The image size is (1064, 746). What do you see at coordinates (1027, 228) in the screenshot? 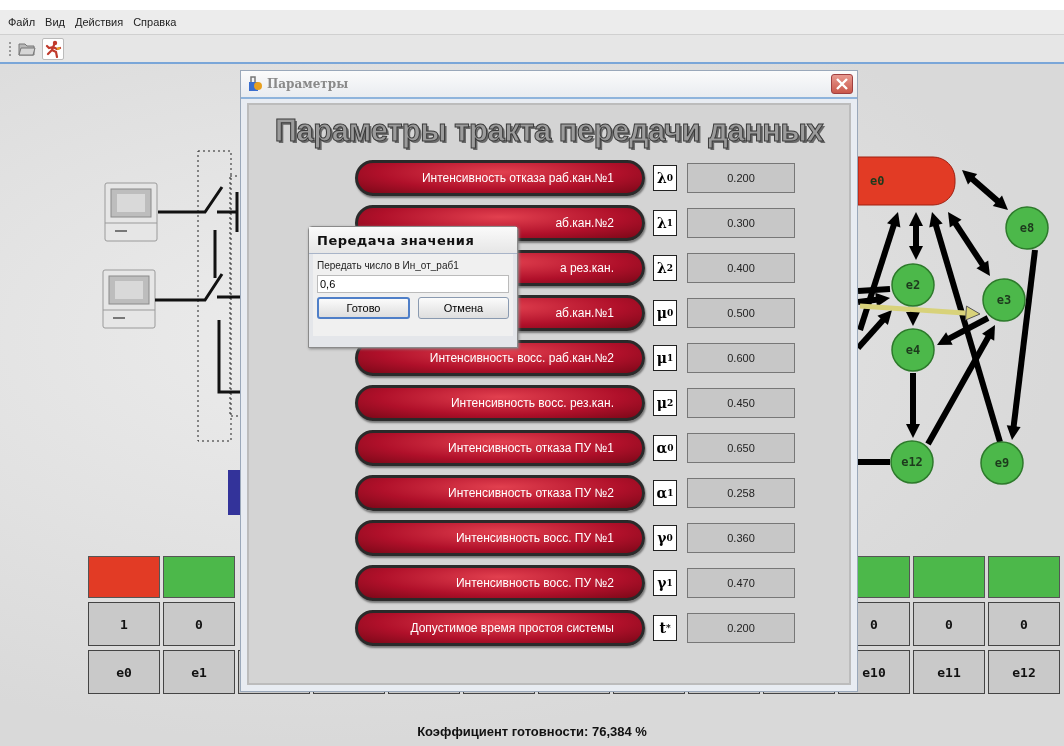
I see `graph-node: e8` at bounding box center [1027, 228].